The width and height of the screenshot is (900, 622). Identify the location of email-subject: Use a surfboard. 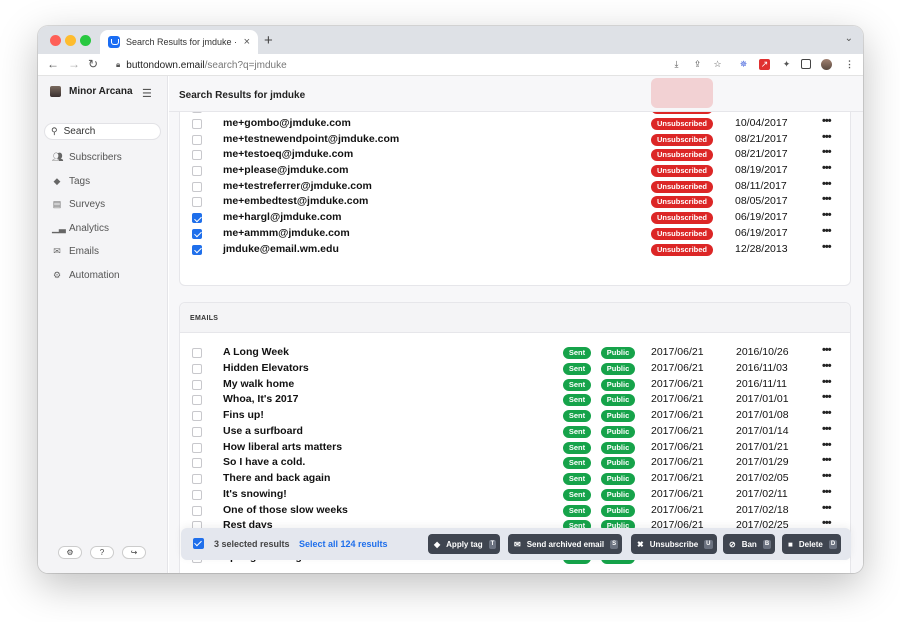
(263, 431).